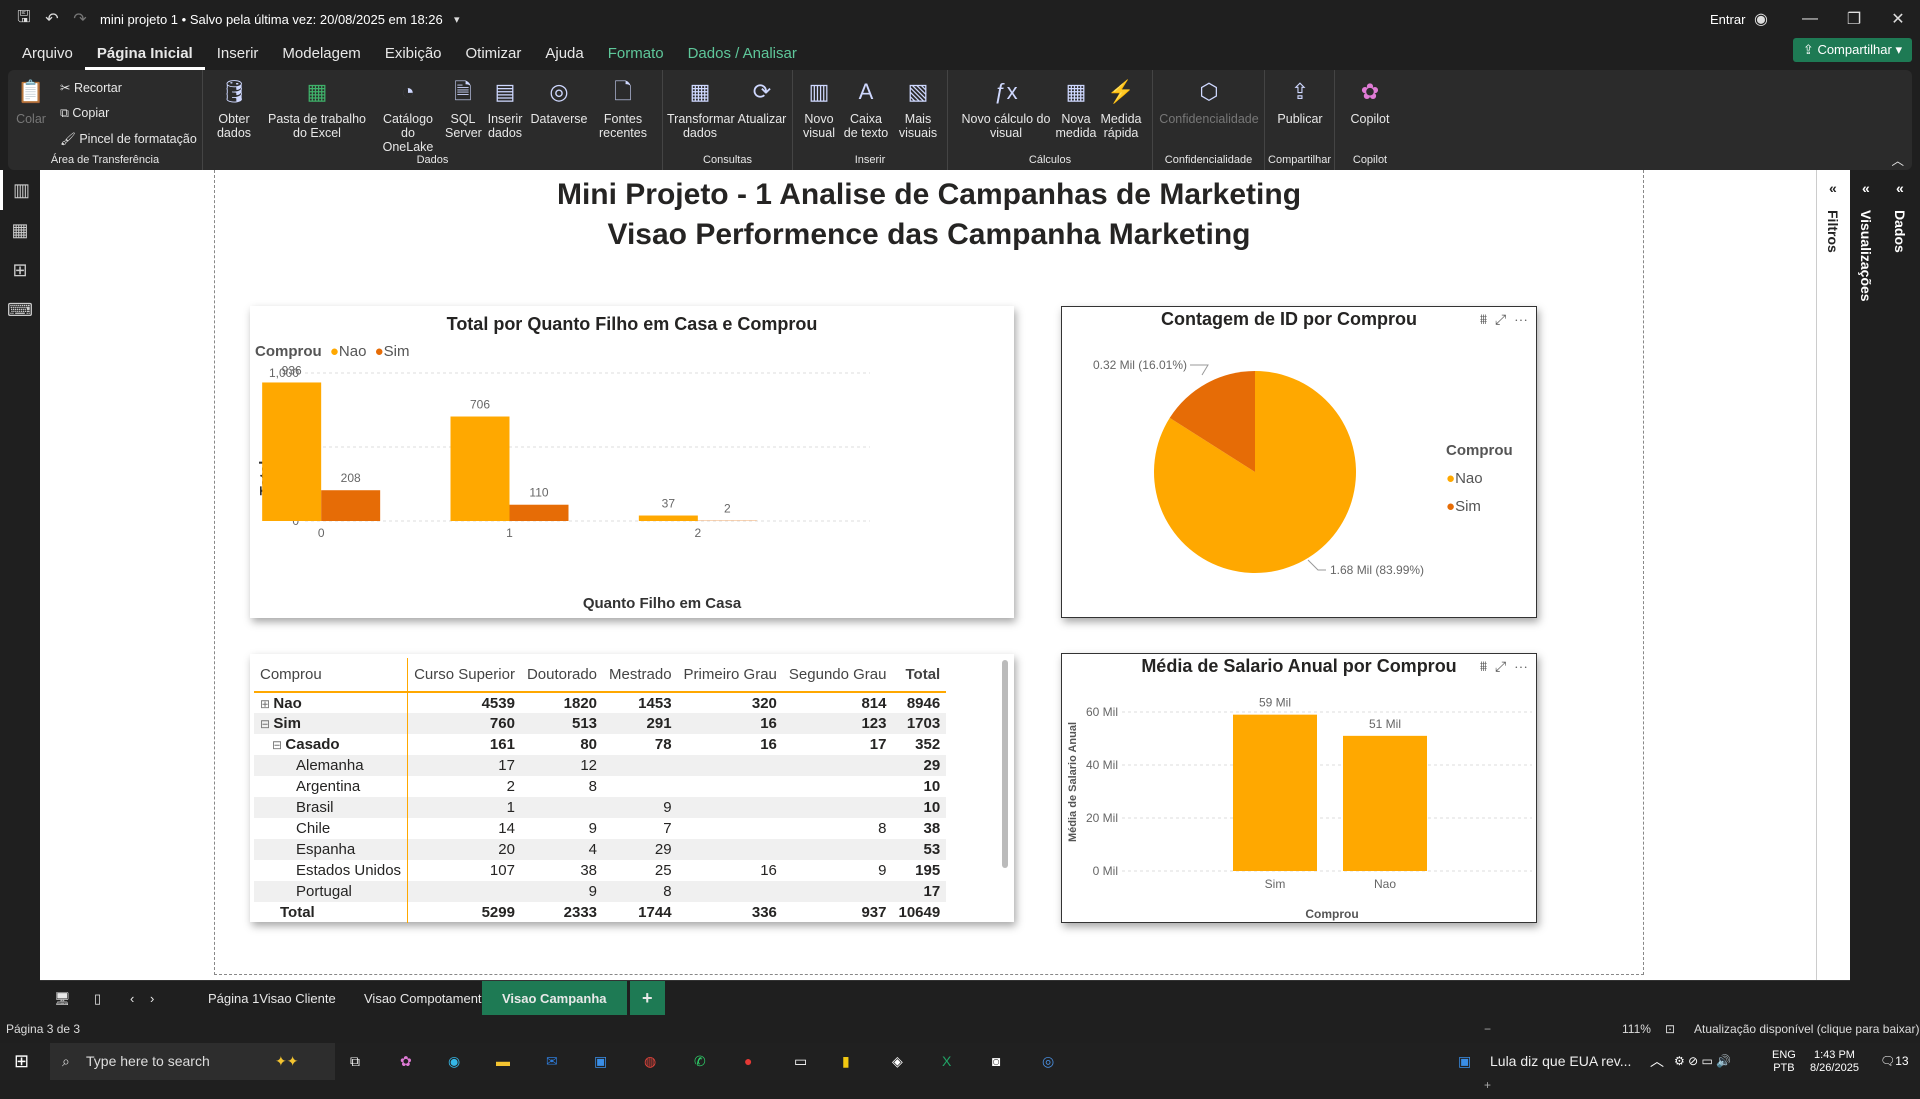 This screenshot has width=1920, height=1099. I want to click on app-generic-icon: ◈, so click(897, 1061).